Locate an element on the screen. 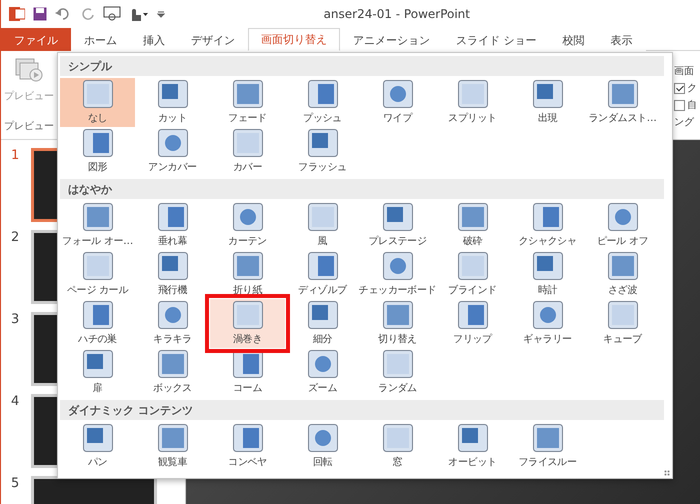 The image size is (700, 504). option-label: コーム is located at coordinates (247, 388).